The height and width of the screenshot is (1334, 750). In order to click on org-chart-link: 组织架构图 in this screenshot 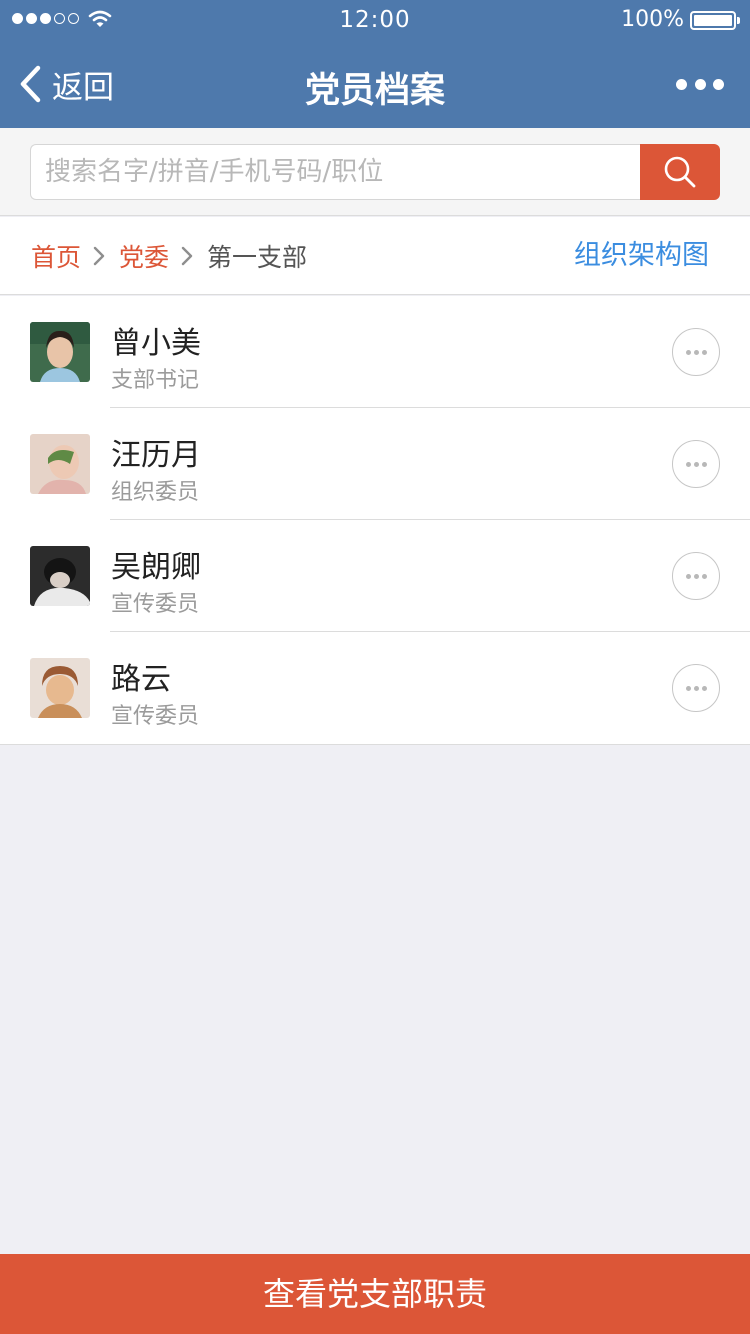, I will do `click(641, 256)`.